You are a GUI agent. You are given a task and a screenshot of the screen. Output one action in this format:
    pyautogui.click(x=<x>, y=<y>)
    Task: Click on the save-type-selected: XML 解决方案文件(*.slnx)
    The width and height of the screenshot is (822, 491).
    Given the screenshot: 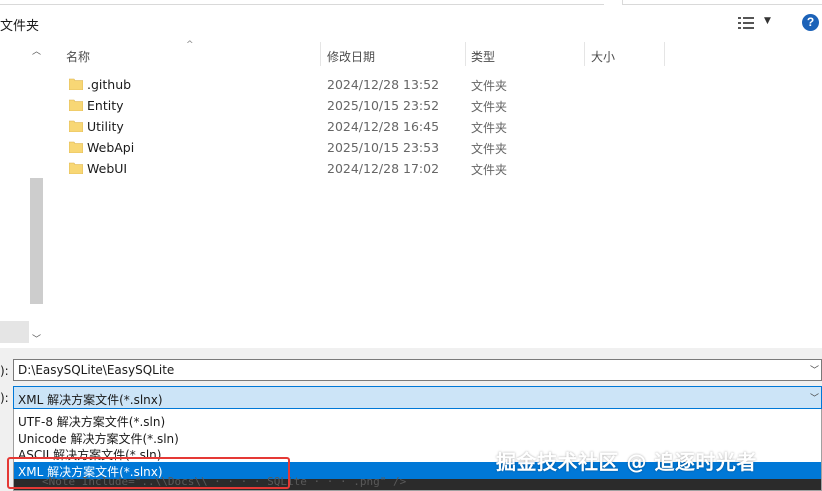 What is the action you would take?
    pyautogui.click(x=90, y=400)
    